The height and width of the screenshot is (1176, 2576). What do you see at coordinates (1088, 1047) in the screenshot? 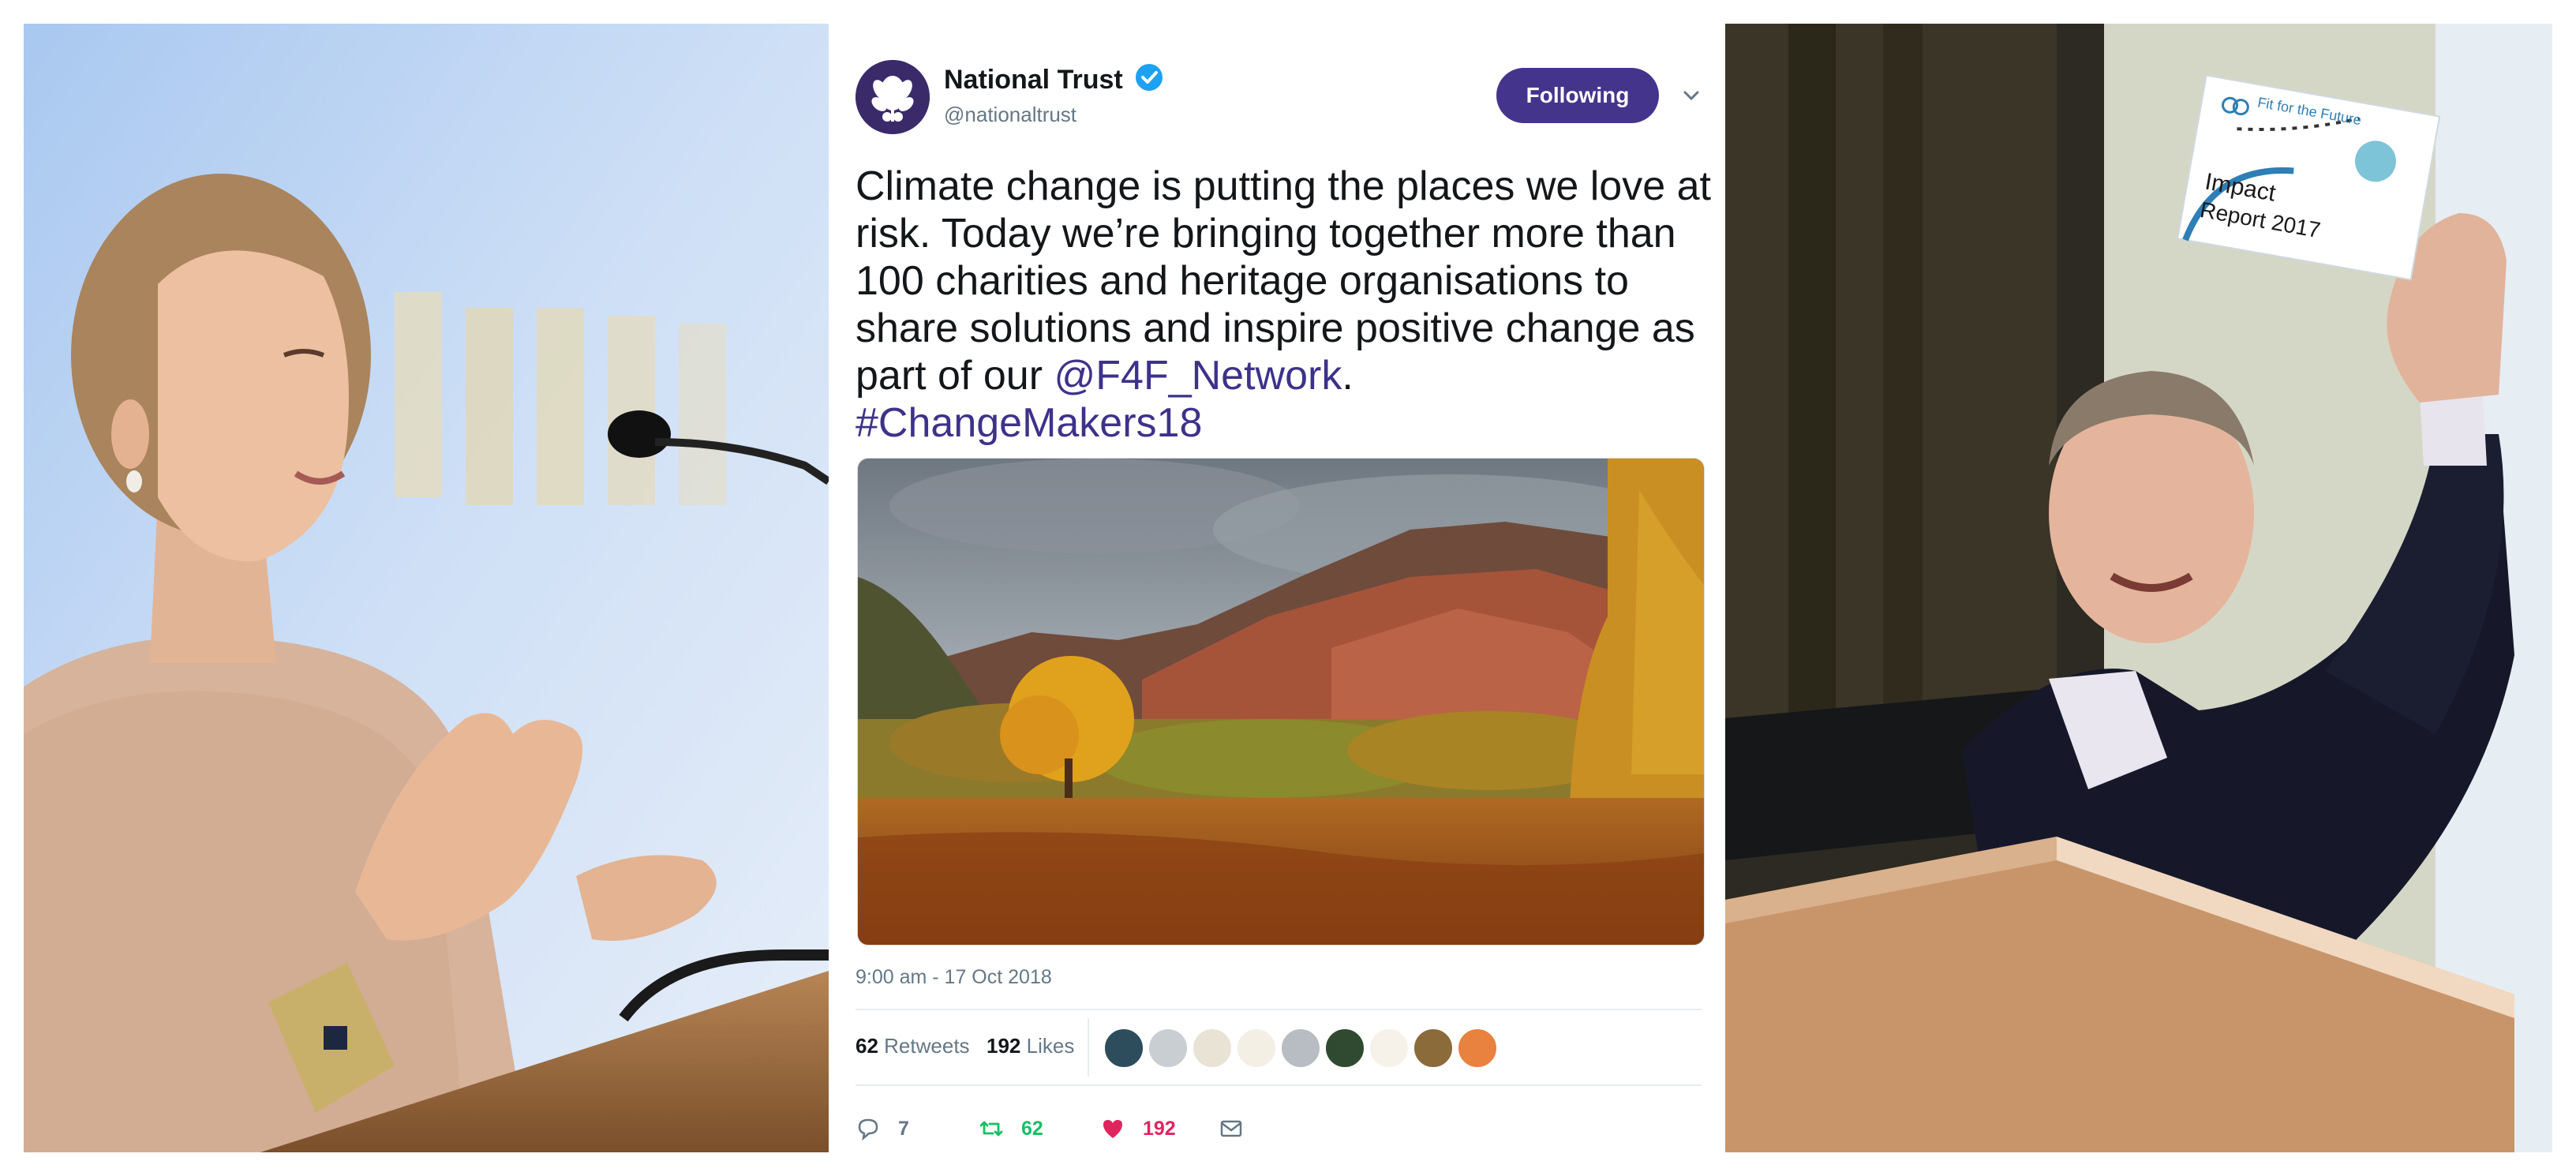
I see `stats-divider` at bounding box center [1088, 1047].